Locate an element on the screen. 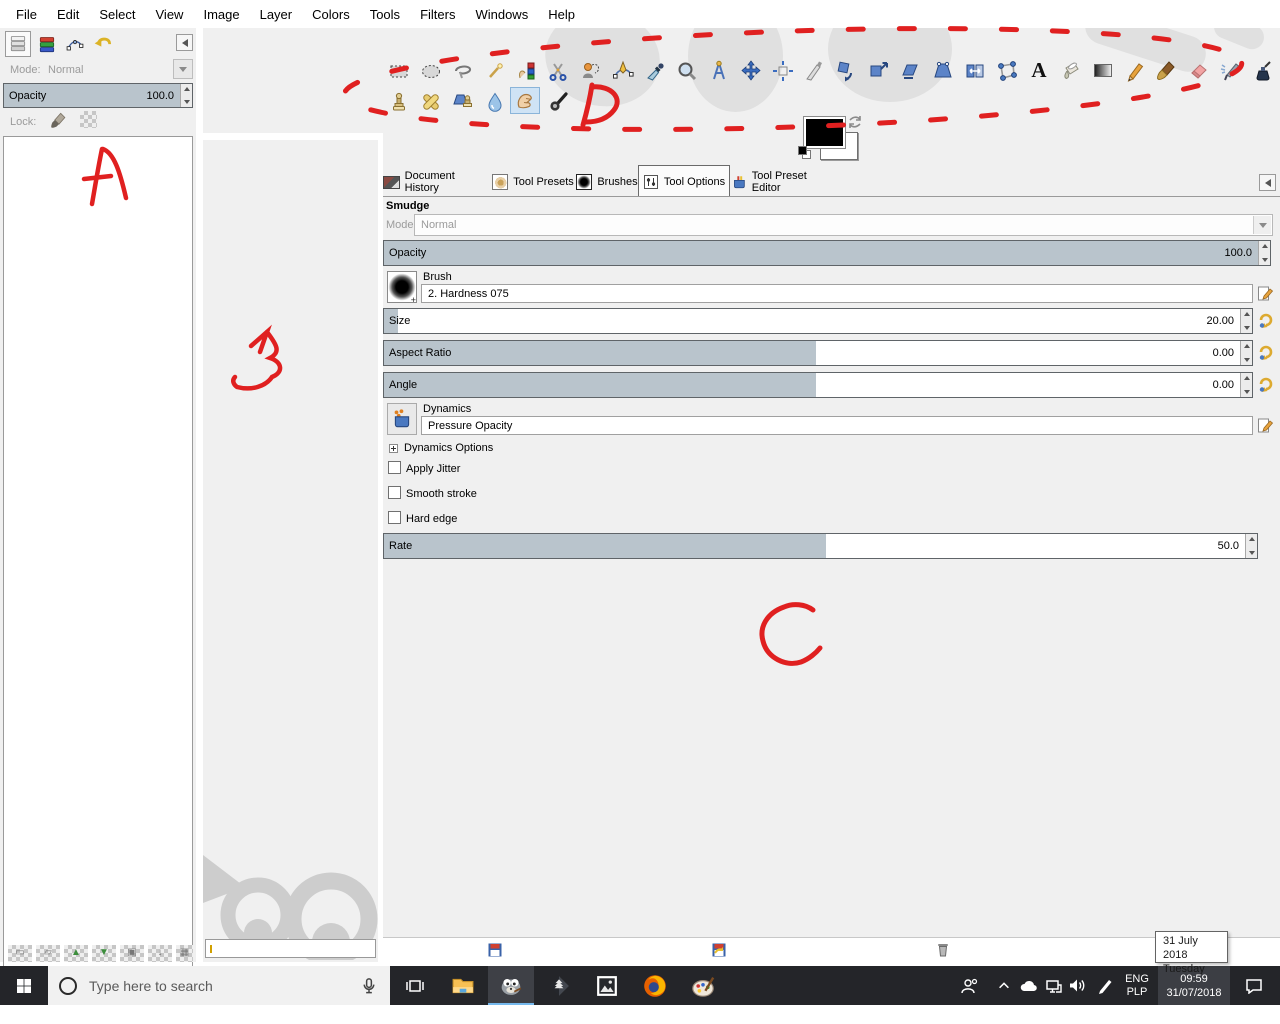  dynamics-name-entry: Pressure Opacity is located at coordinates (837, 425).